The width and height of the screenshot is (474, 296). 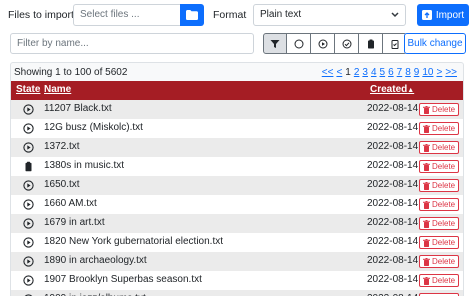 What do you see at coordinates (192, 15) in the screenshot?
I see `browse-files-button` at bounding box center [192, 15].